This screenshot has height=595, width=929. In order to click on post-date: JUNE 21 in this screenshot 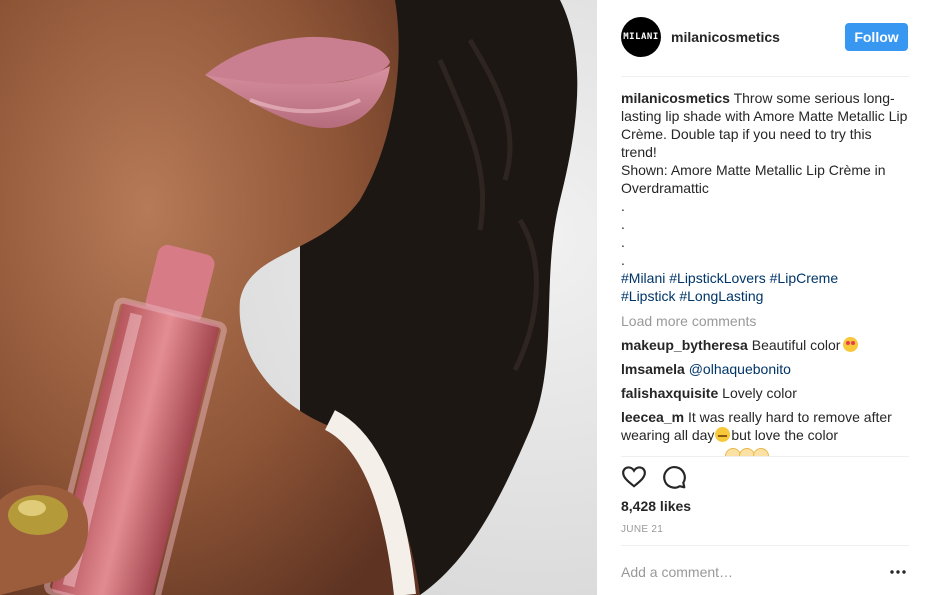, I will do `click(642, 529)`.